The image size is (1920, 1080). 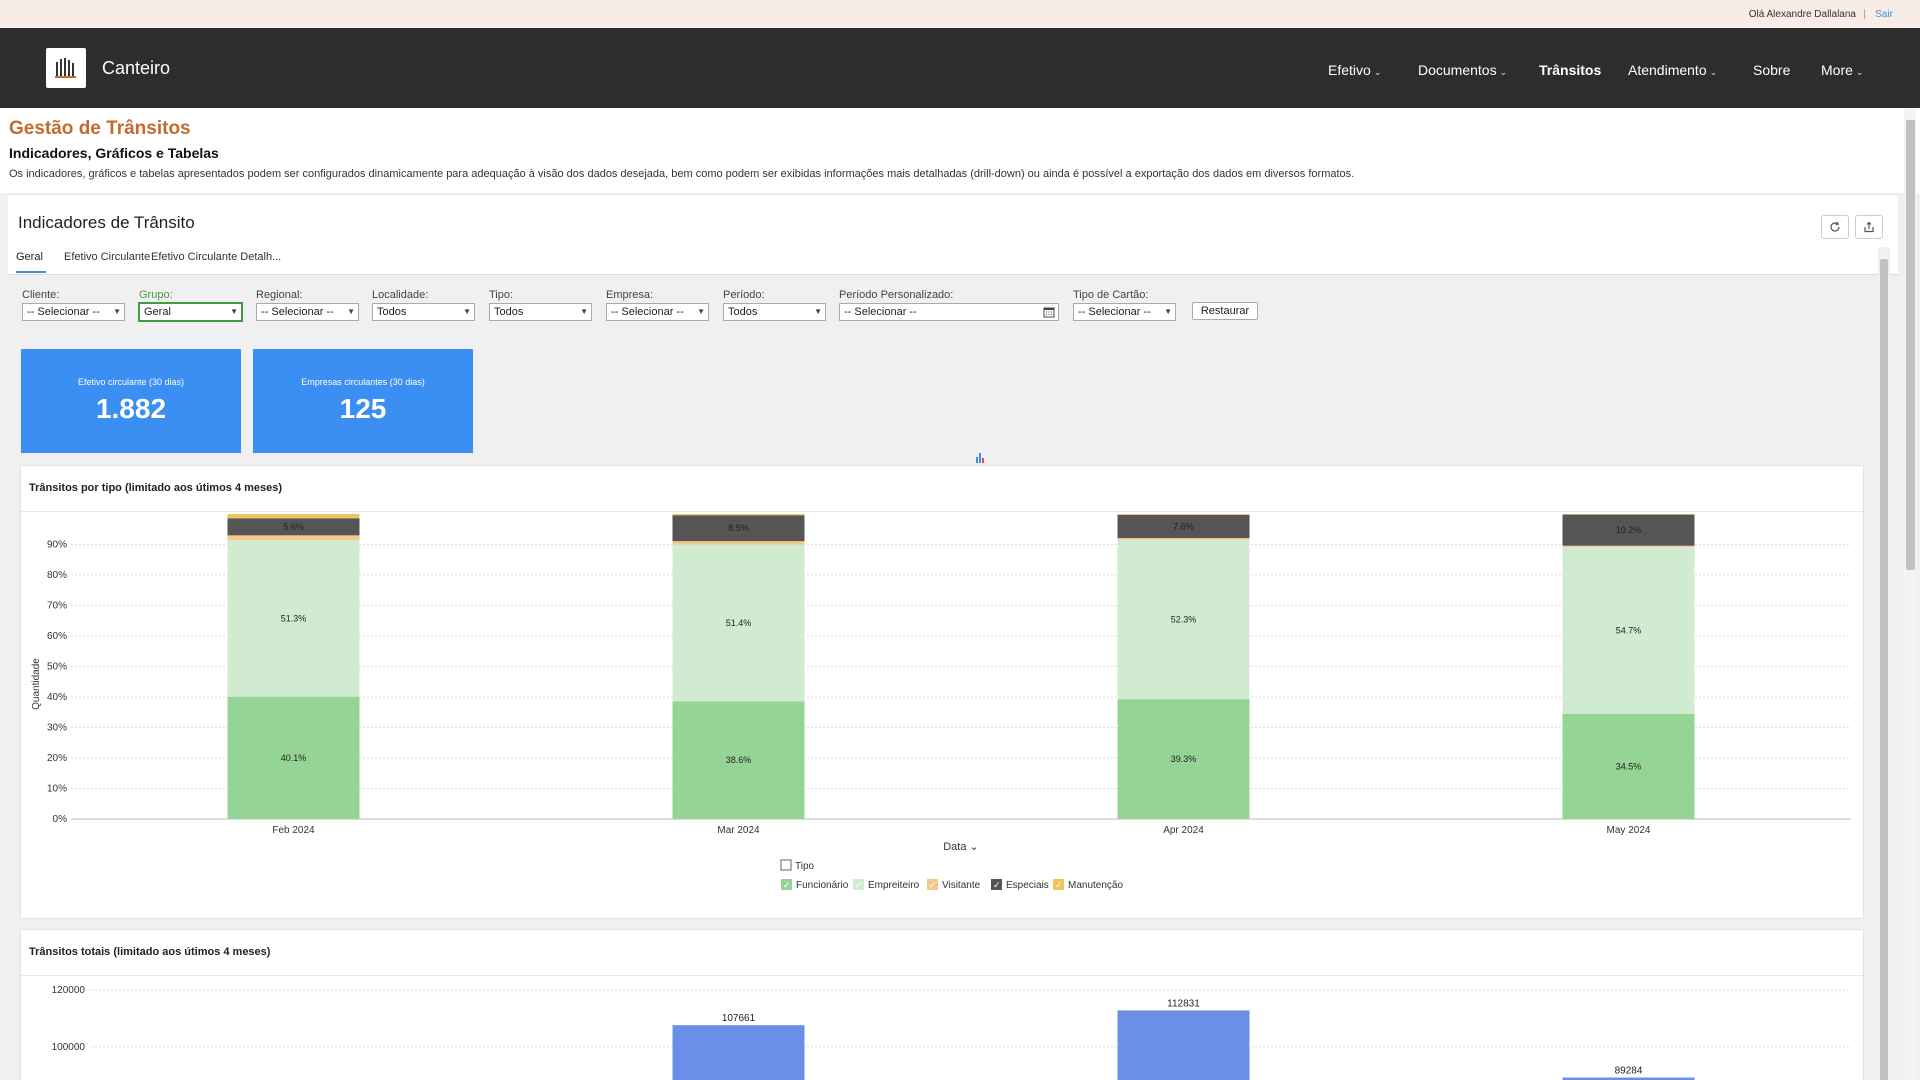 What do you see at coordinates (57, 758) in the screenshot?
I see `y-tick-label: 20%` at bounding box center [57, 758].